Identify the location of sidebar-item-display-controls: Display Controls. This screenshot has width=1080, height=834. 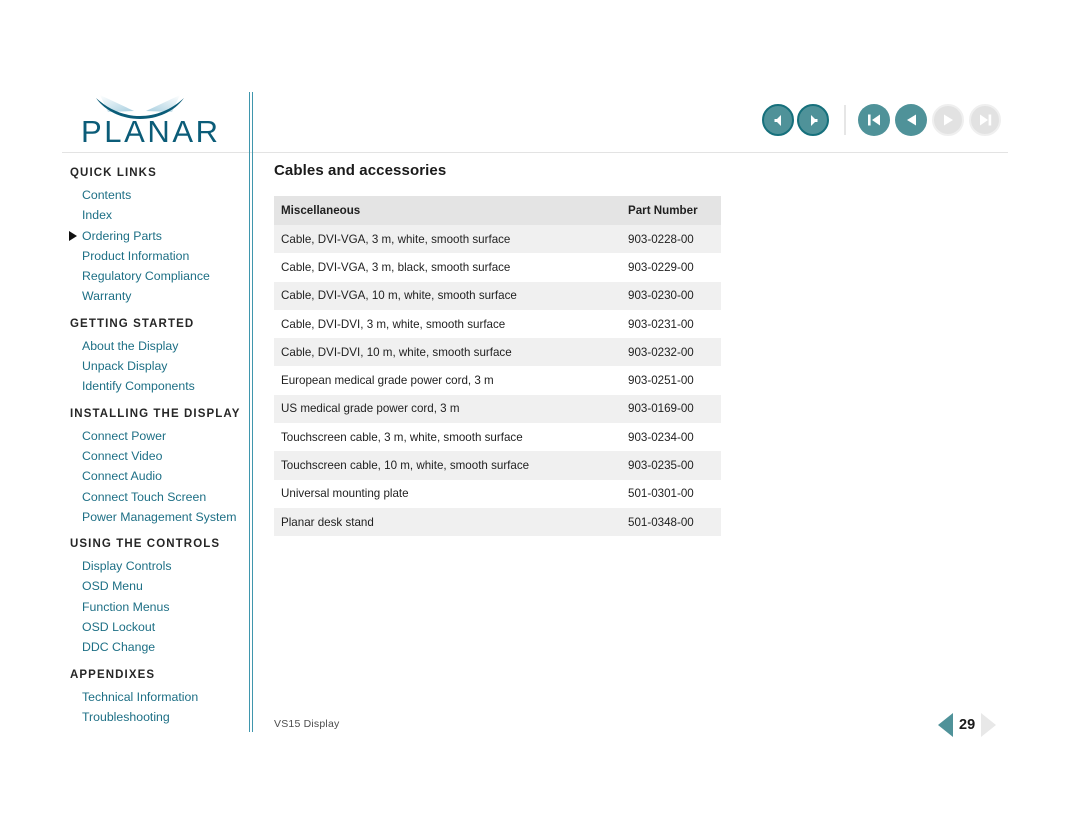
(159, 566).